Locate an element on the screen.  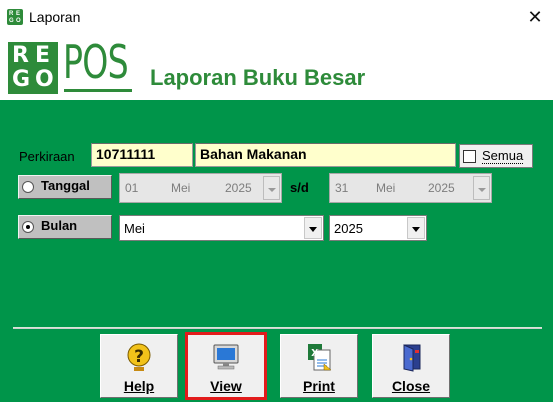
view-button-label: View is located at coordinates (226, 386).